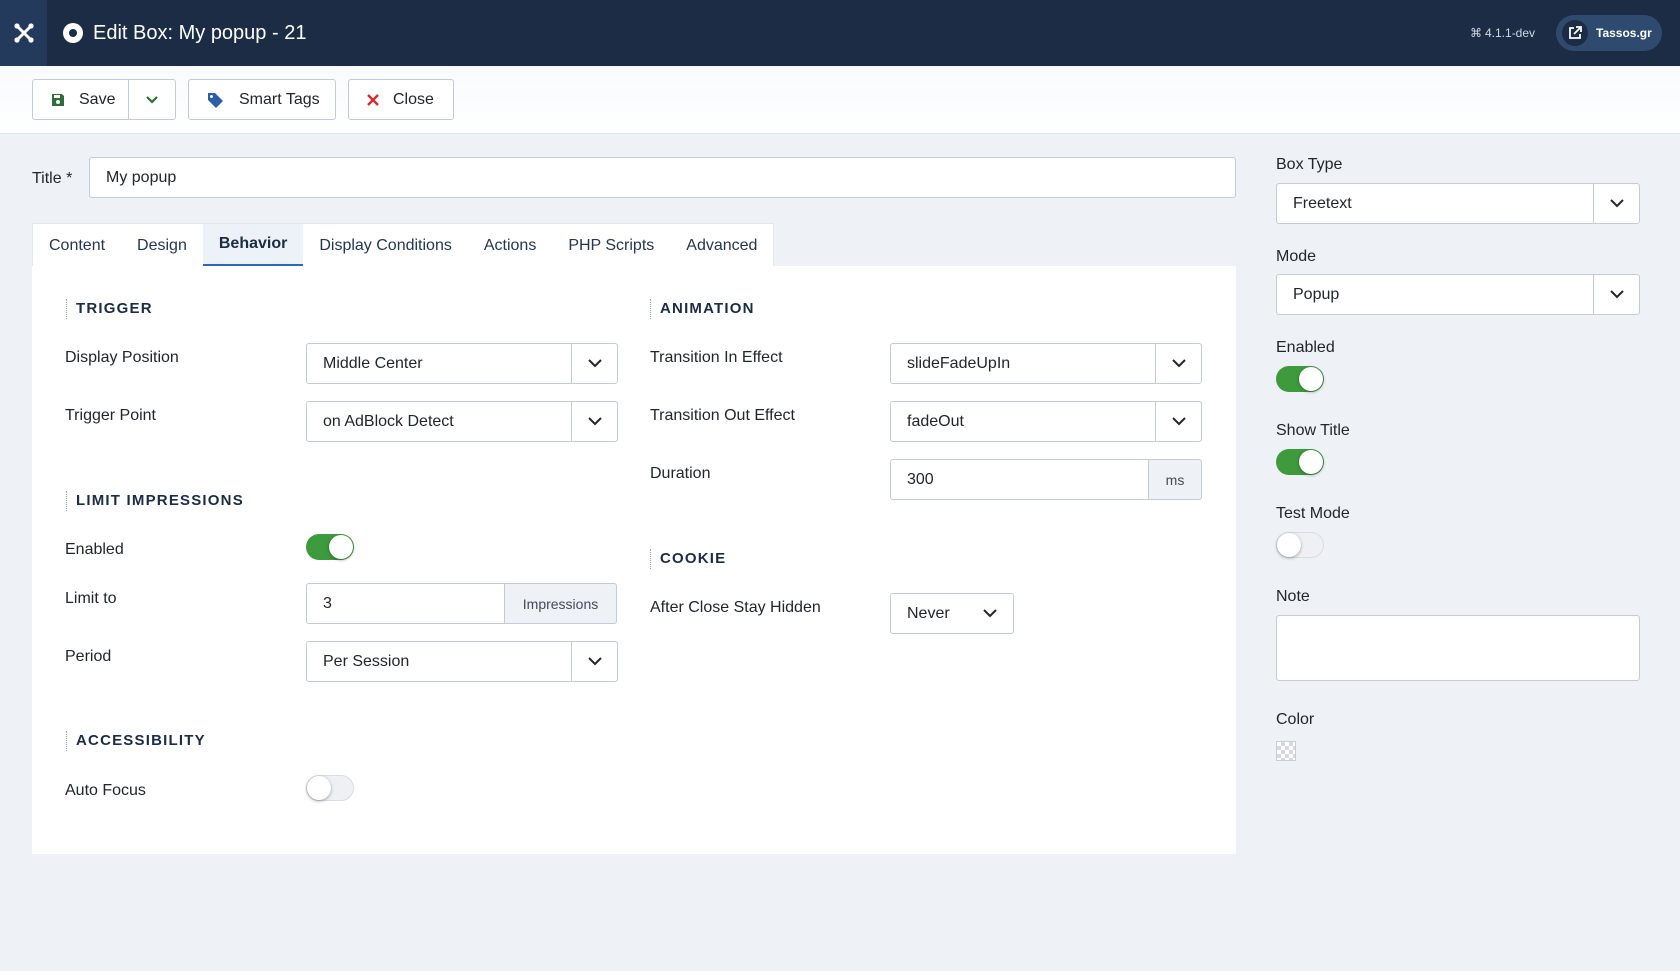  Describe the element at coordinates (73, 33) in the screenshot. I see `record-icon` at that location.